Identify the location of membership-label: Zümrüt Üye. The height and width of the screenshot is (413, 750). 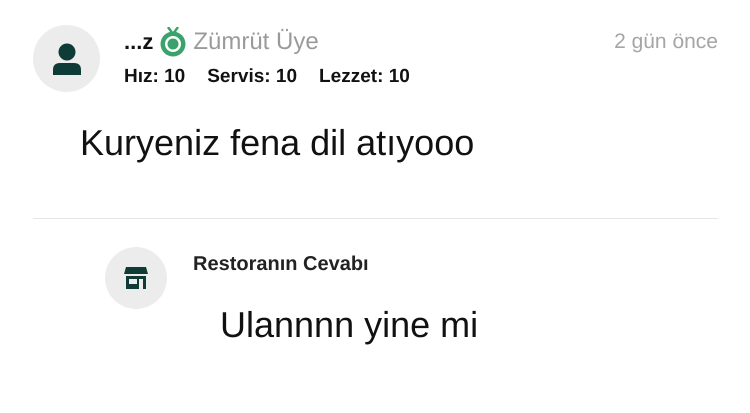
(256, 42).